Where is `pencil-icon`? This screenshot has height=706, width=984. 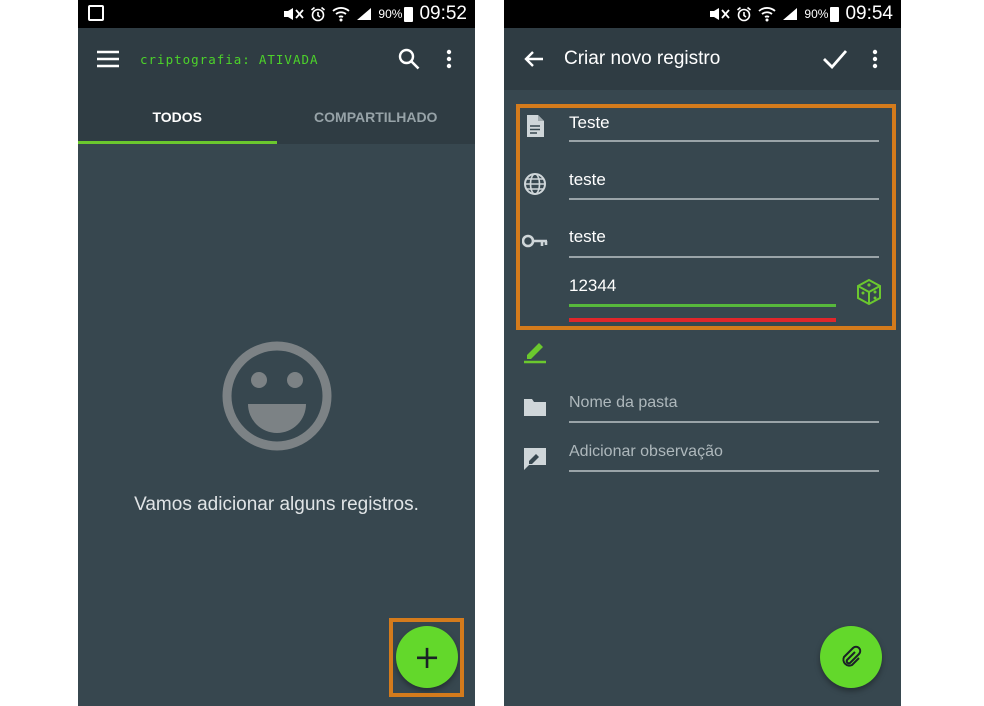 pencil-icon is located at coordinates (535, 351).